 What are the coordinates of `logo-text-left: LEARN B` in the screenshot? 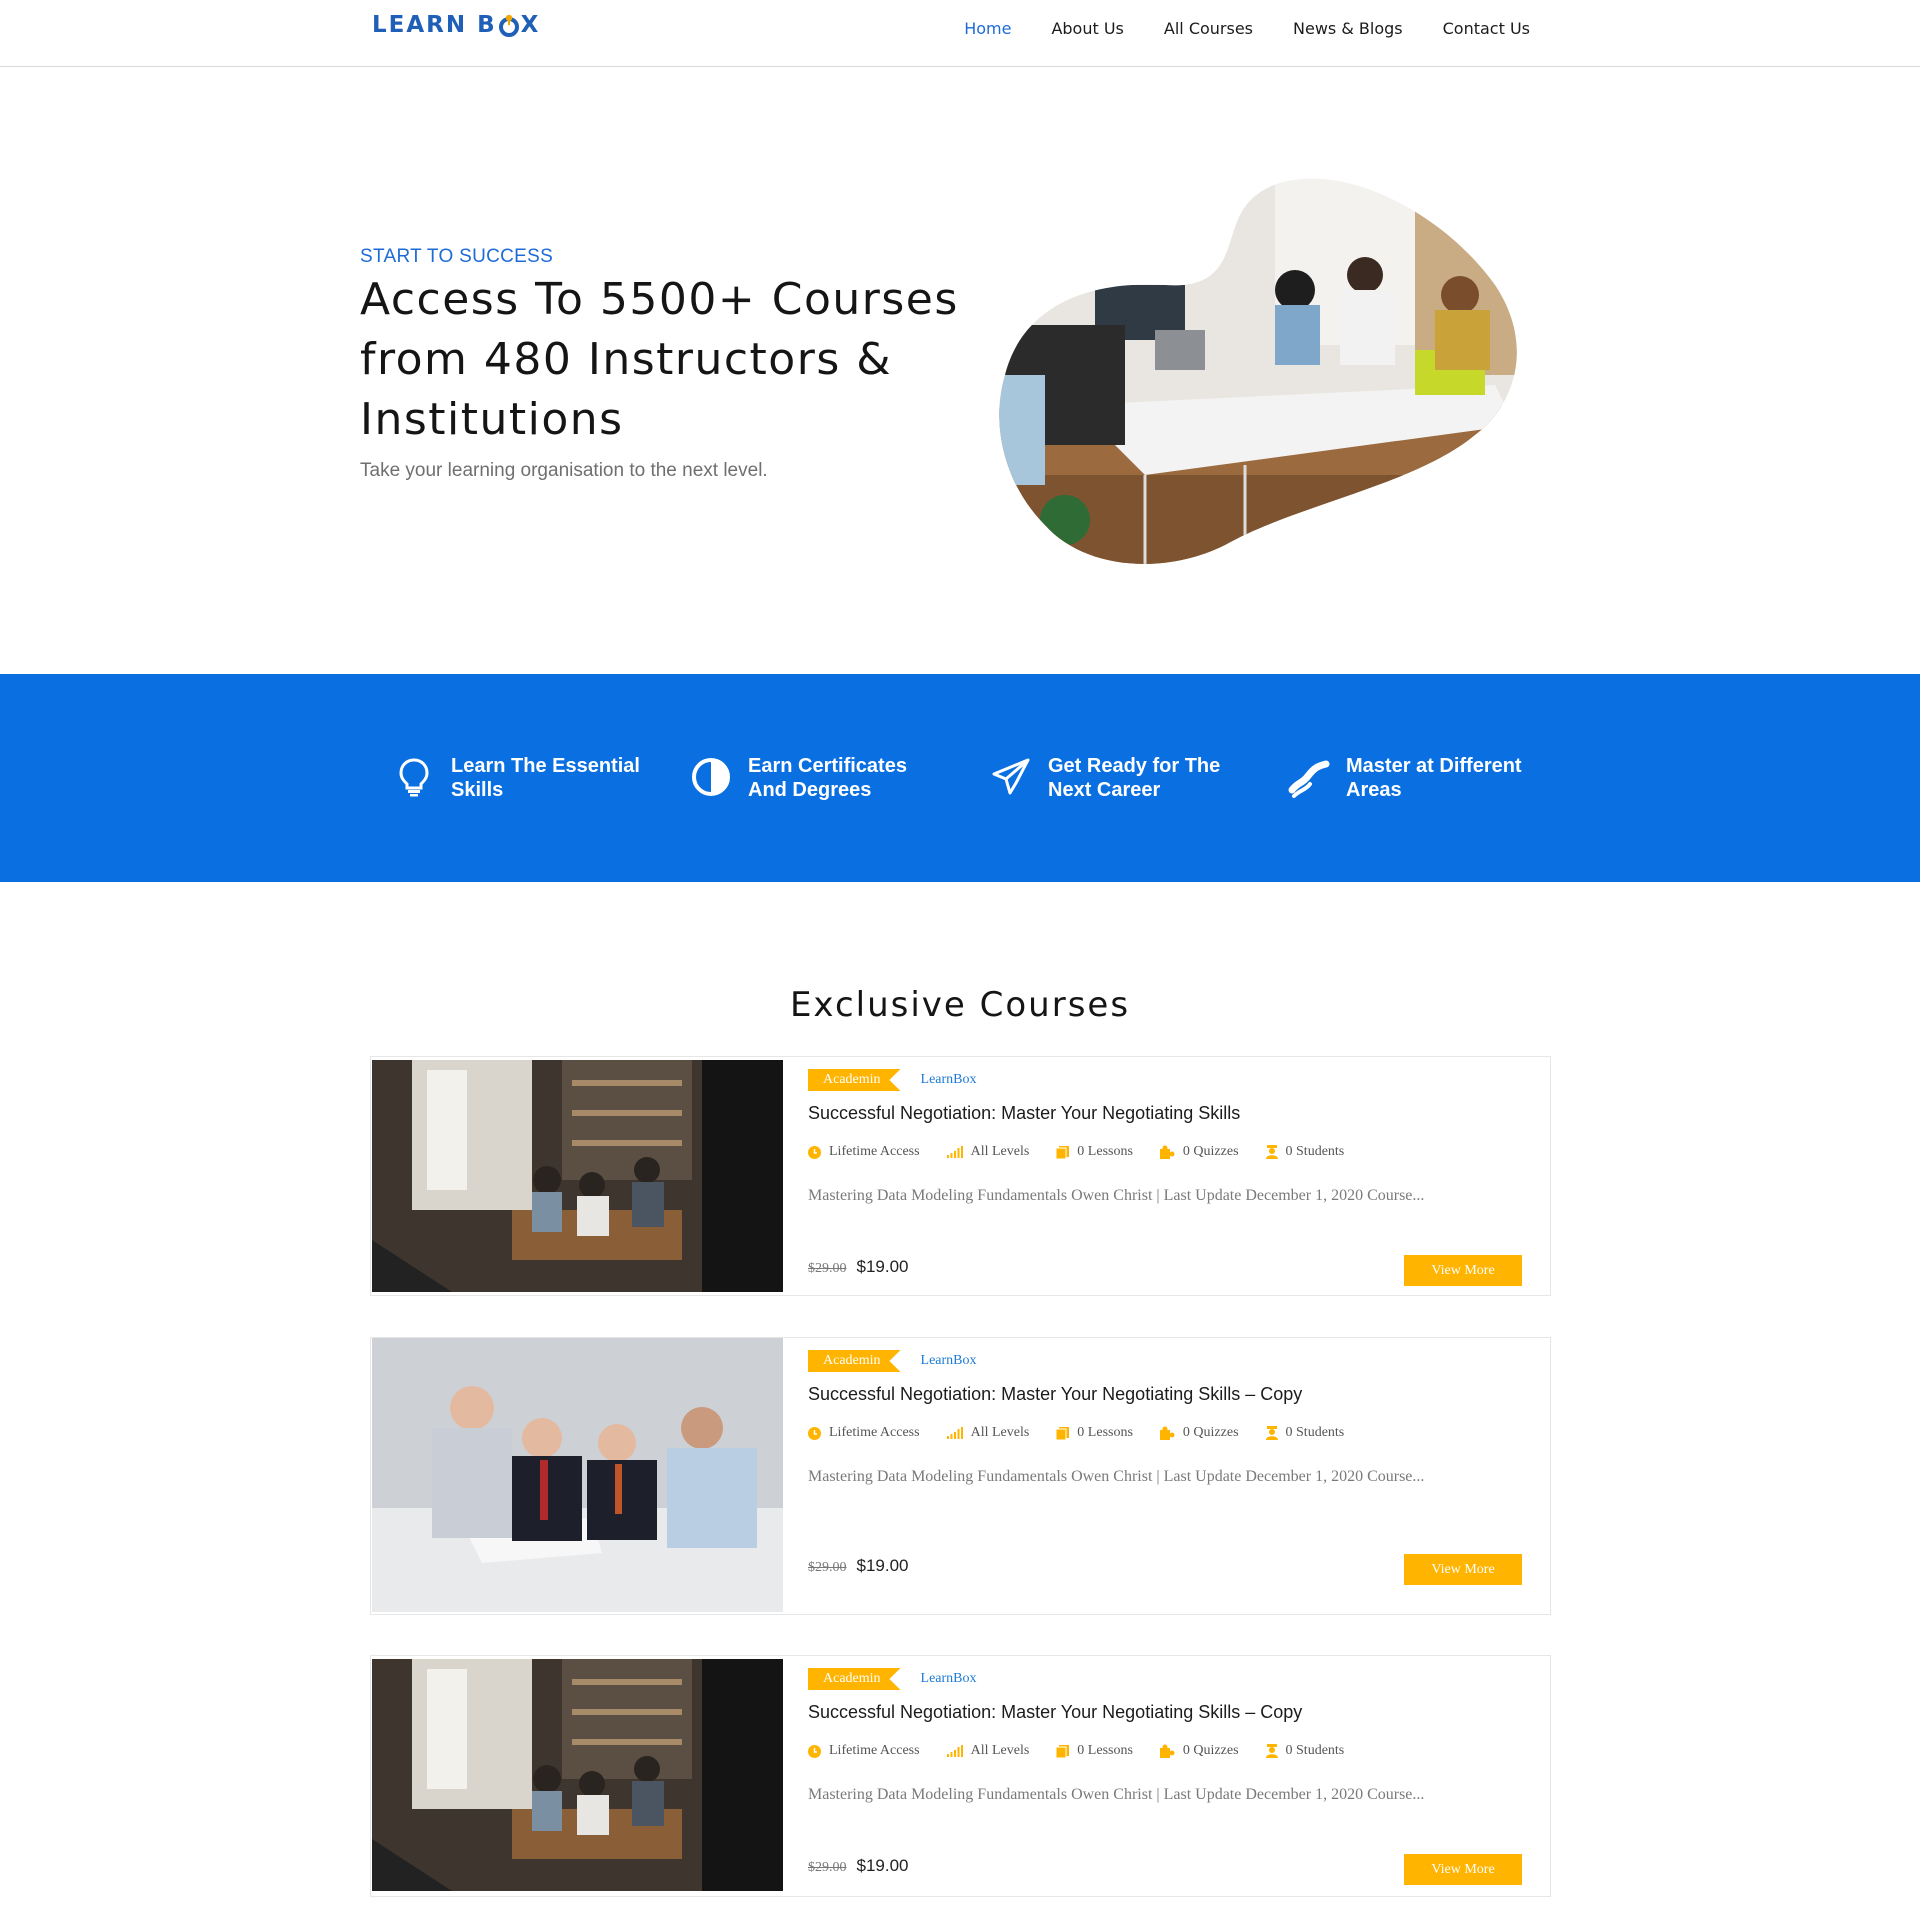 It's located at (434, 25).